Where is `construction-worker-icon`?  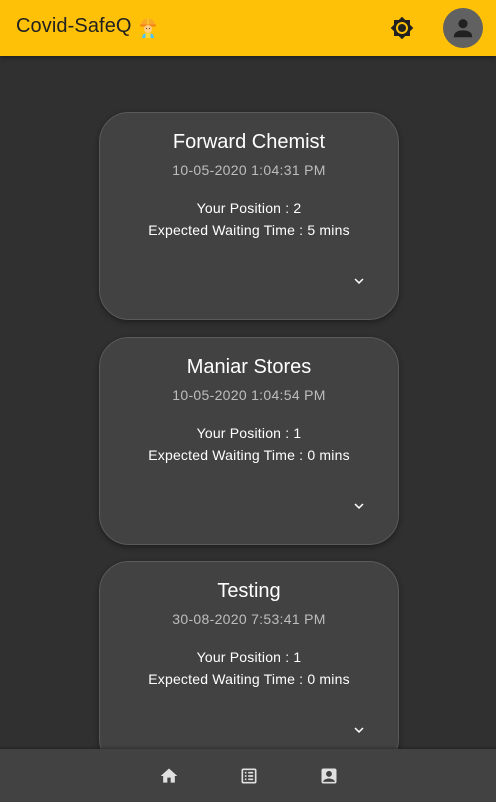
construction-worker-icon is located at coordinates (147, 28).